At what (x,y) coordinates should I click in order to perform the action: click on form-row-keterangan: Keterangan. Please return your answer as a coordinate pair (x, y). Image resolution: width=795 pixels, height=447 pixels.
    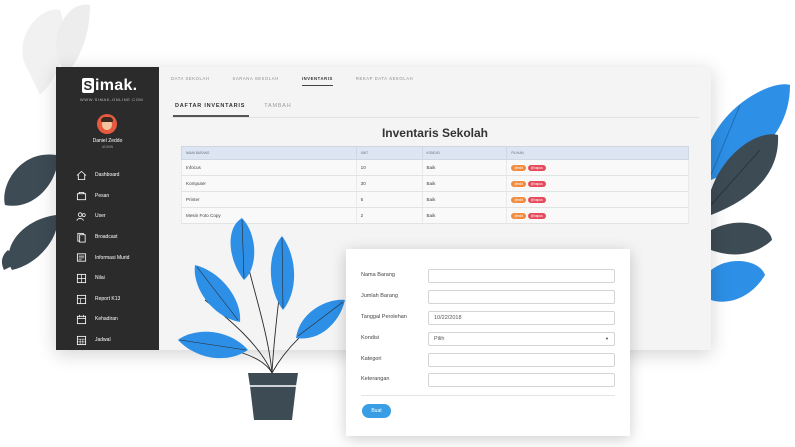
    Looking at the image, I should click on (490, 380).